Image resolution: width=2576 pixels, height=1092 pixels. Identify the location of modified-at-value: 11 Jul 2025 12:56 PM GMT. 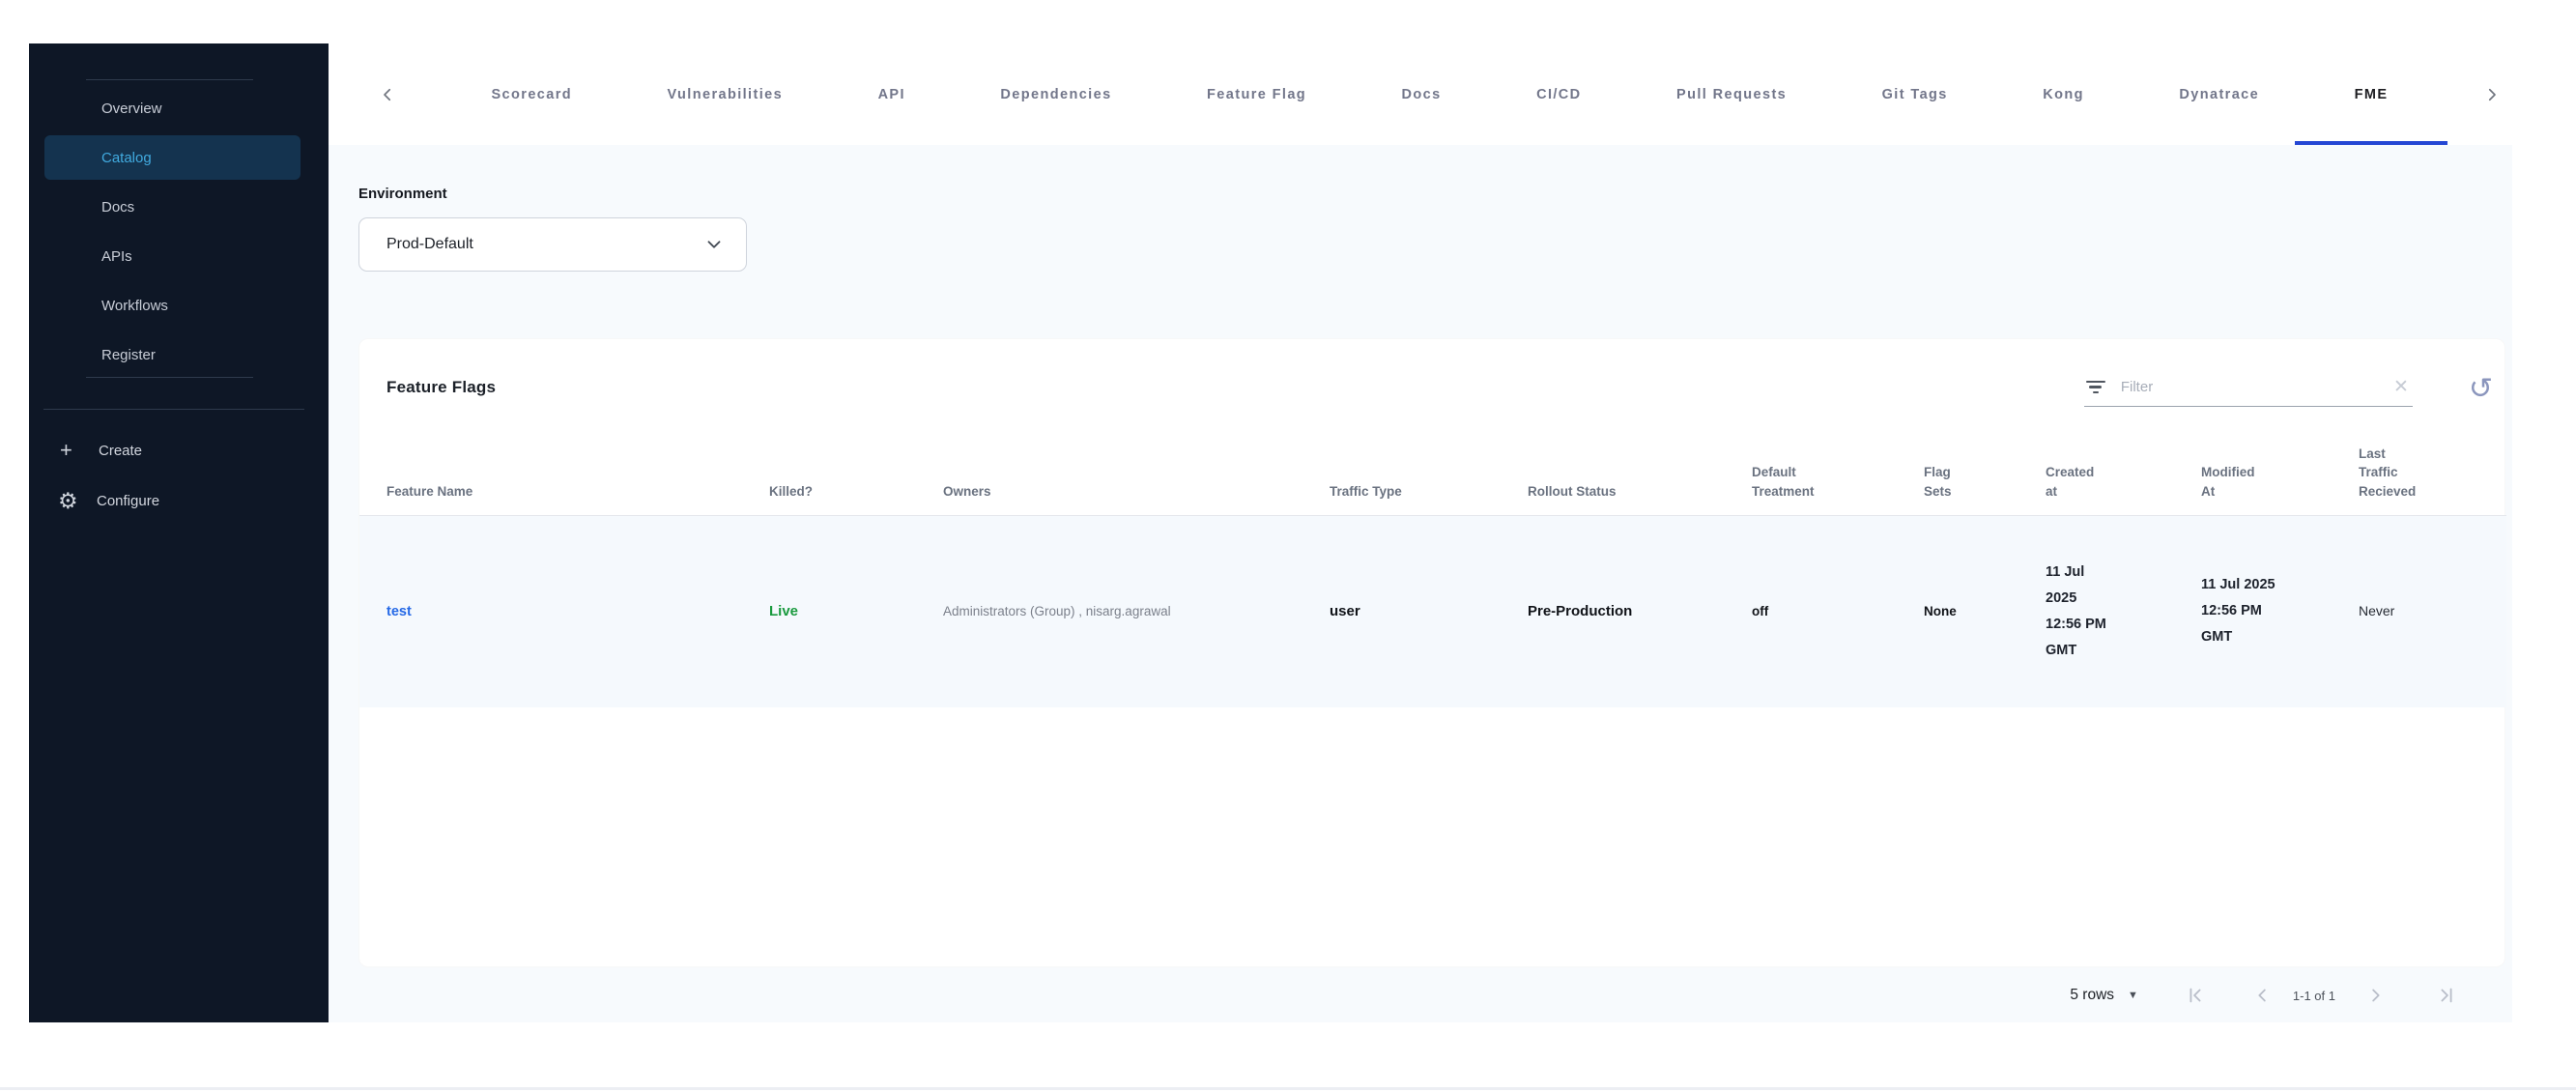
(2238, 611).